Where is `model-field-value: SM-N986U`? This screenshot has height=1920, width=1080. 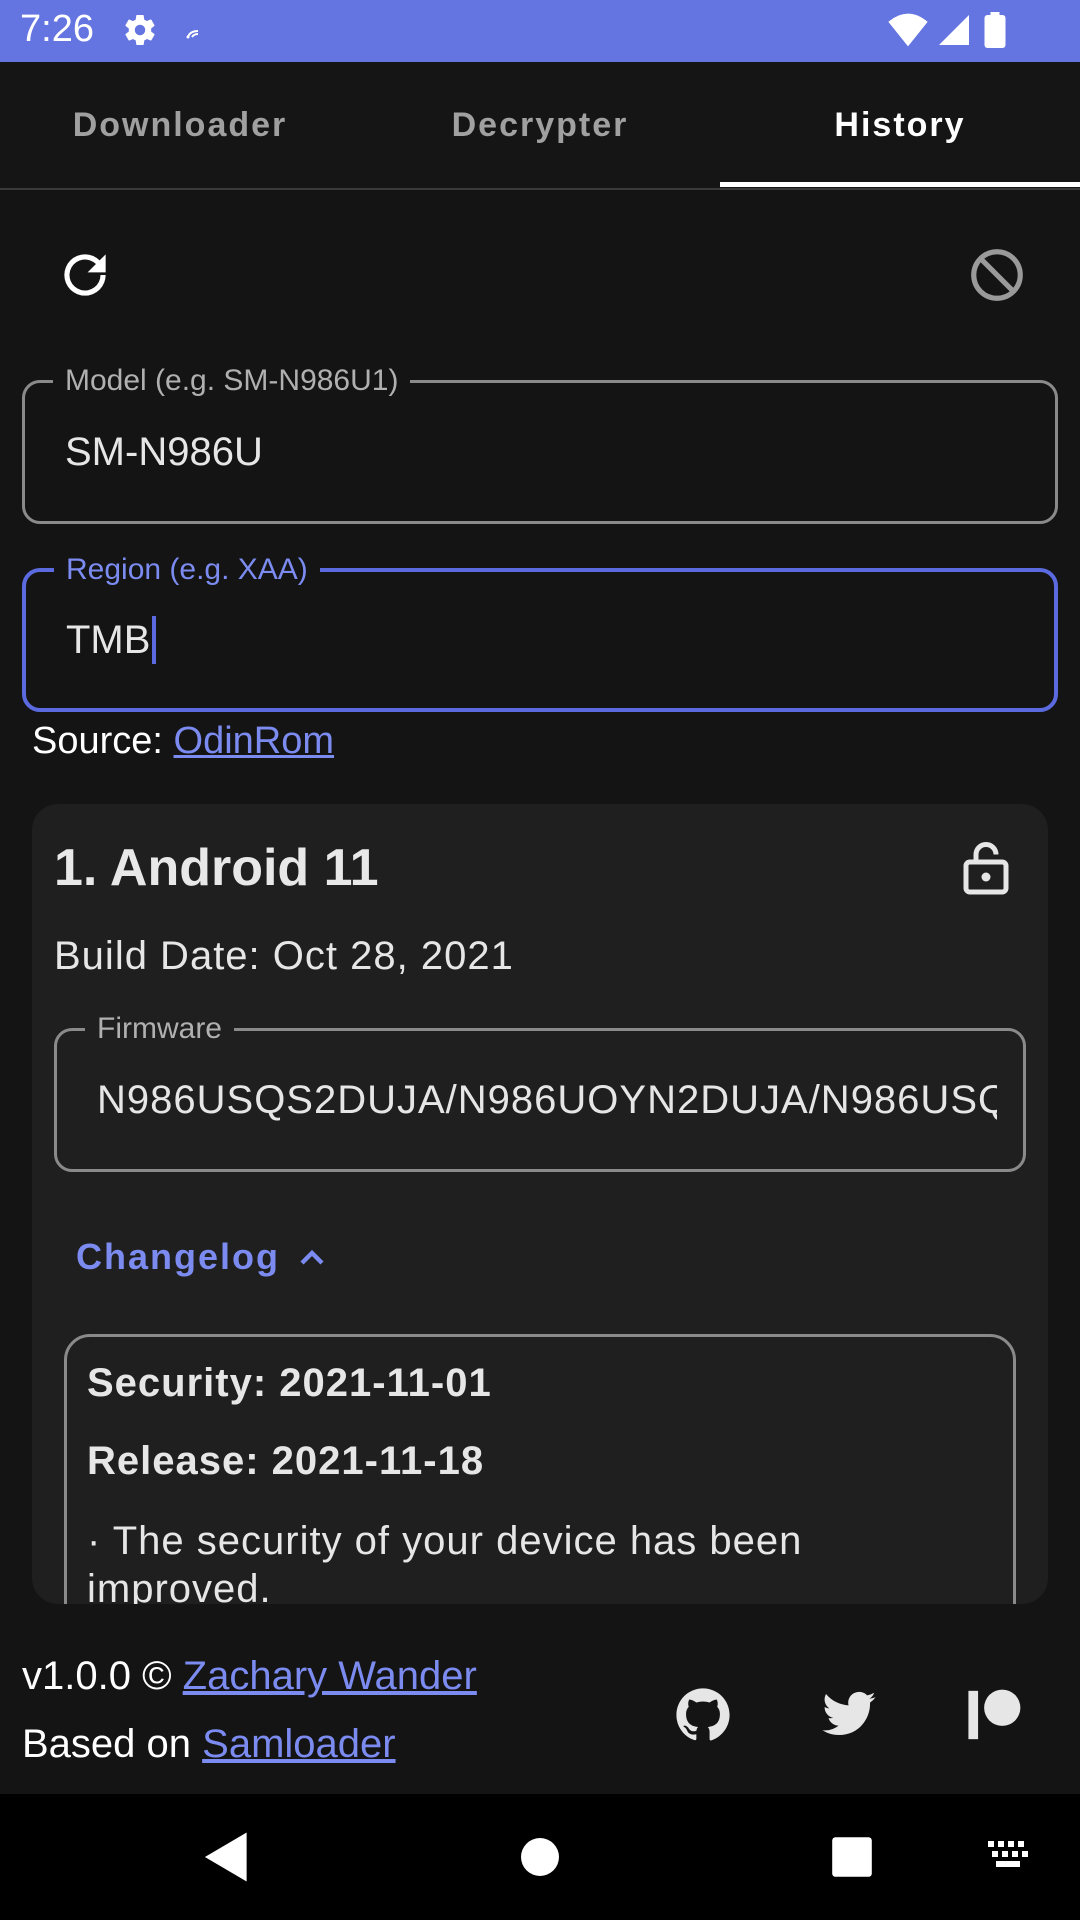 model-field-value: SM-N986U is located at coordinates (164, 451).